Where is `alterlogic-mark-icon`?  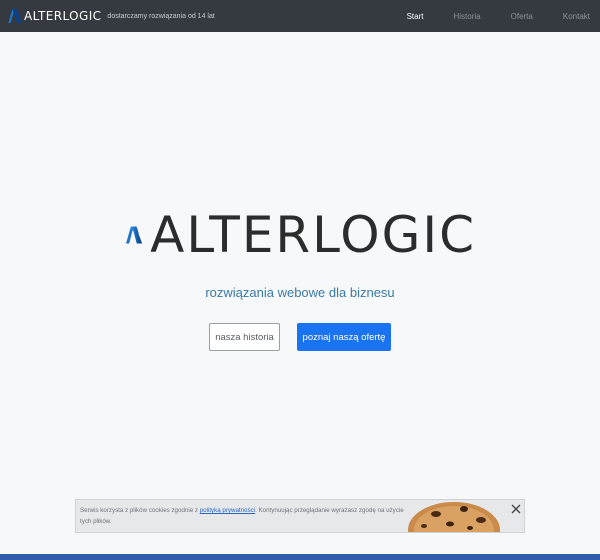
alterlogic-mark-icon is located at coordinates (134, 235).